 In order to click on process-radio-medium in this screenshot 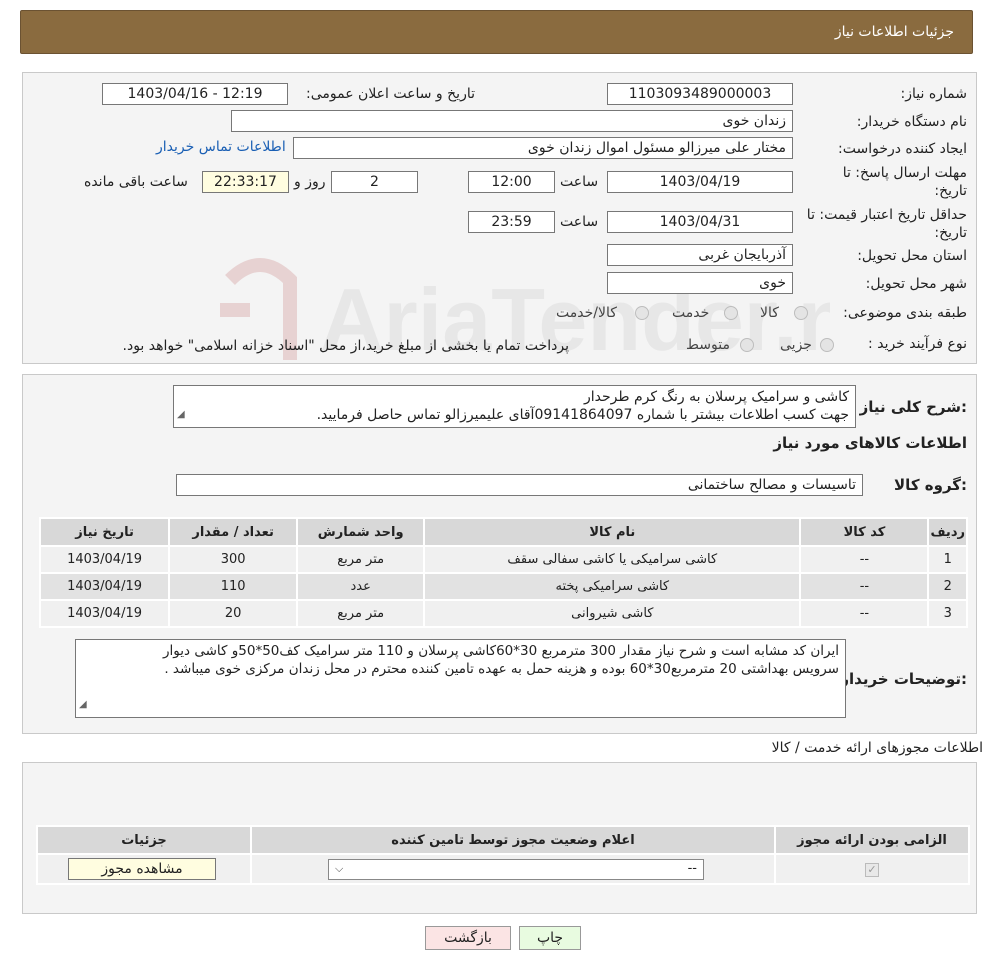, I will do `click(747, 345)`.